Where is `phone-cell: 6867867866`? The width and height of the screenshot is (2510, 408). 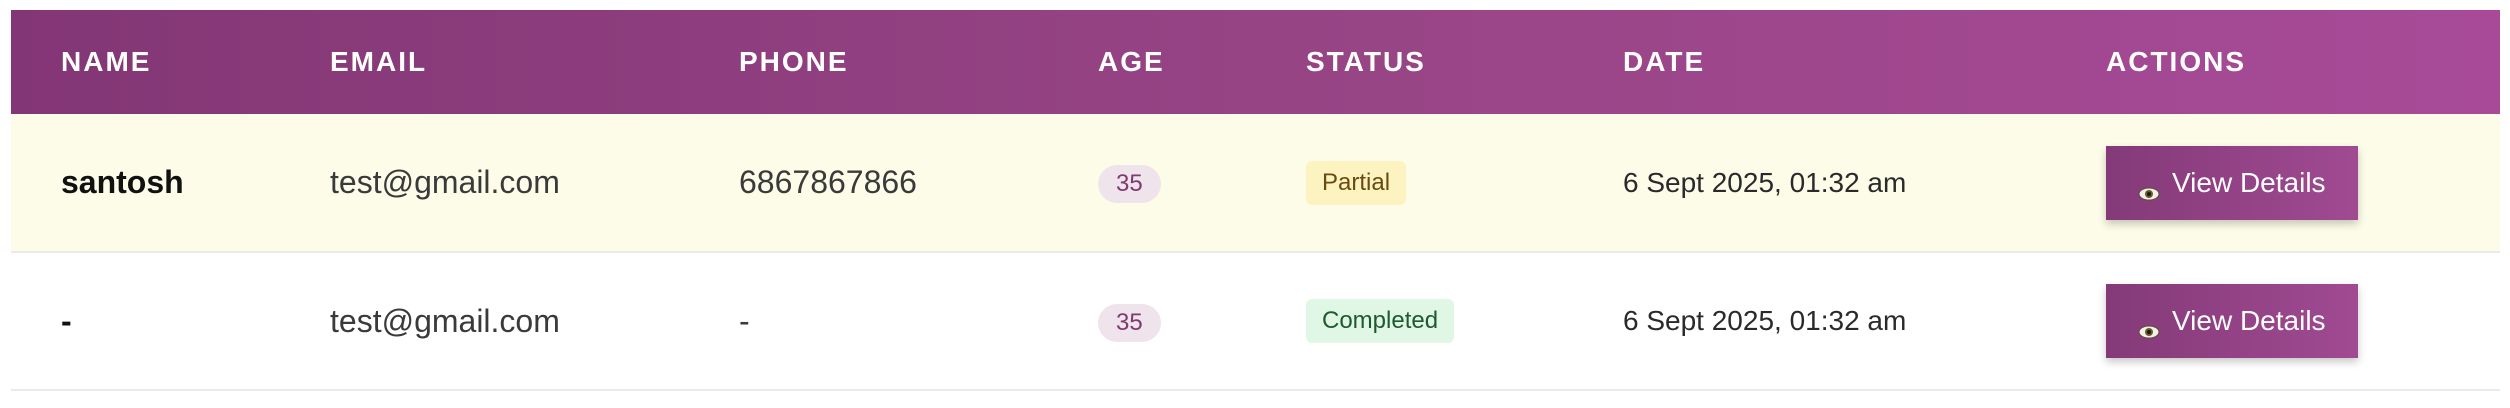 phone-cell: 6867867866 is located at coordinates (828, 182).